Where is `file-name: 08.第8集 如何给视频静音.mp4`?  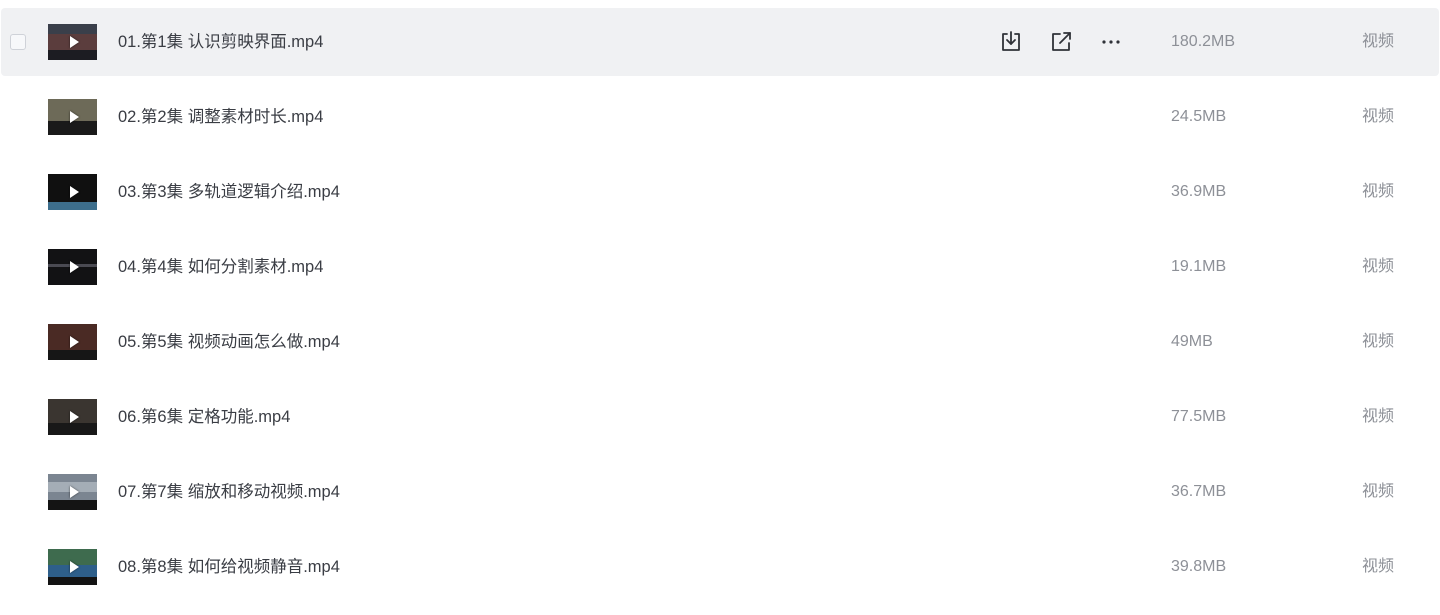
file-name: 08.第8集 如何给视频静音.mp4 is located at coordinates (229, 567).